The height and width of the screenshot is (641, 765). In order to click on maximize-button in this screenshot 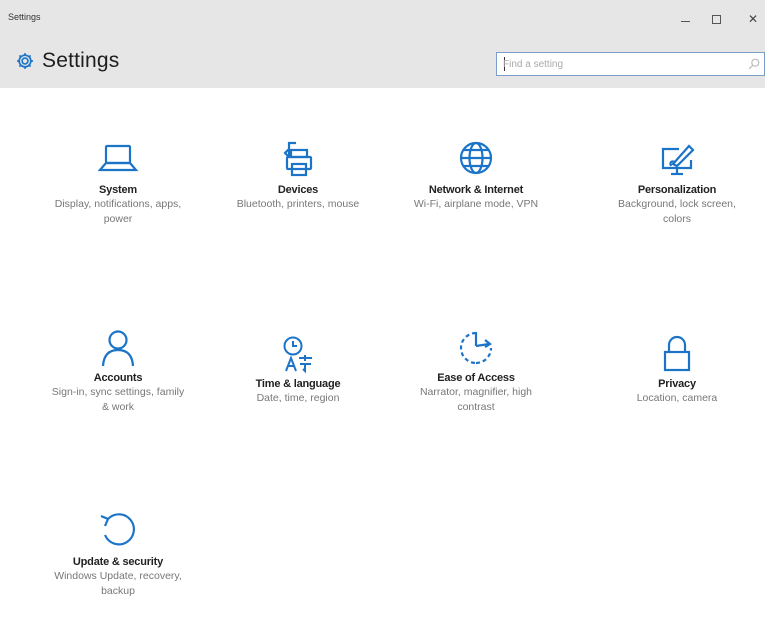, I will do `click(716, 19)`.